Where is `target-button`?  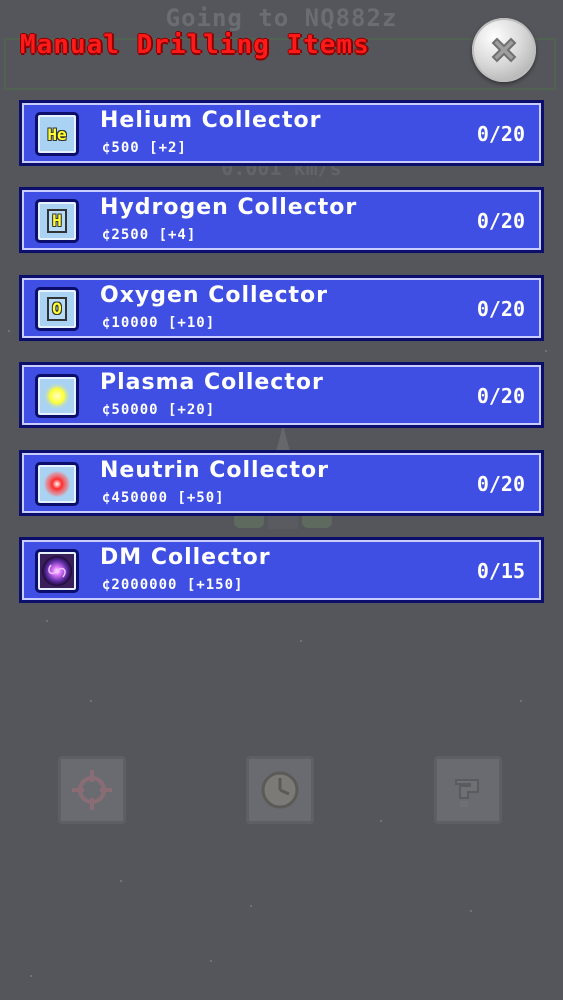 target-button is located at coordinates (92, 790).